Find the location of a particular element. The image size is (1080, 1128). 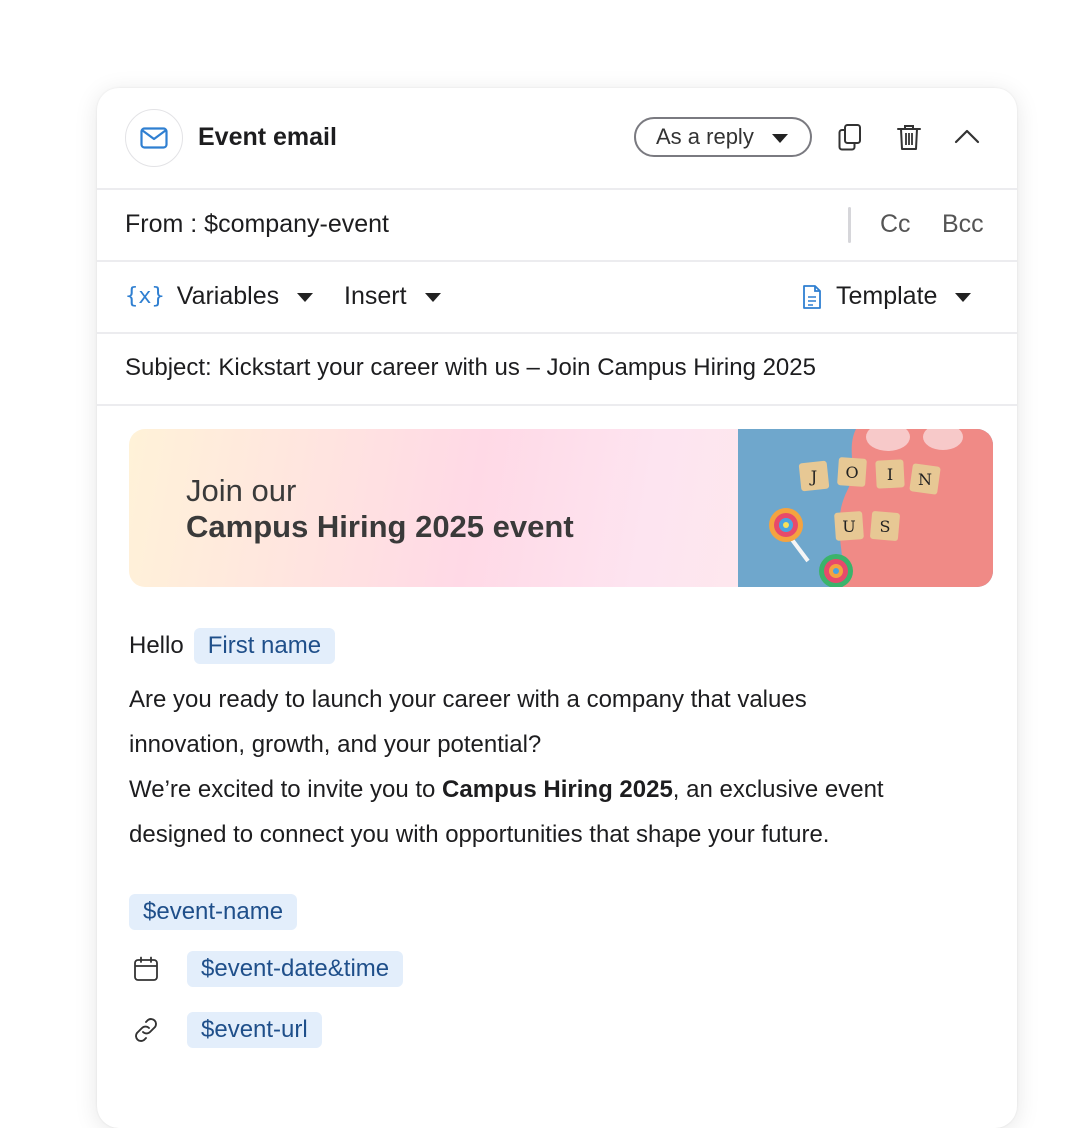

event-name-row: $event-name is located at coordinates (213, 912).